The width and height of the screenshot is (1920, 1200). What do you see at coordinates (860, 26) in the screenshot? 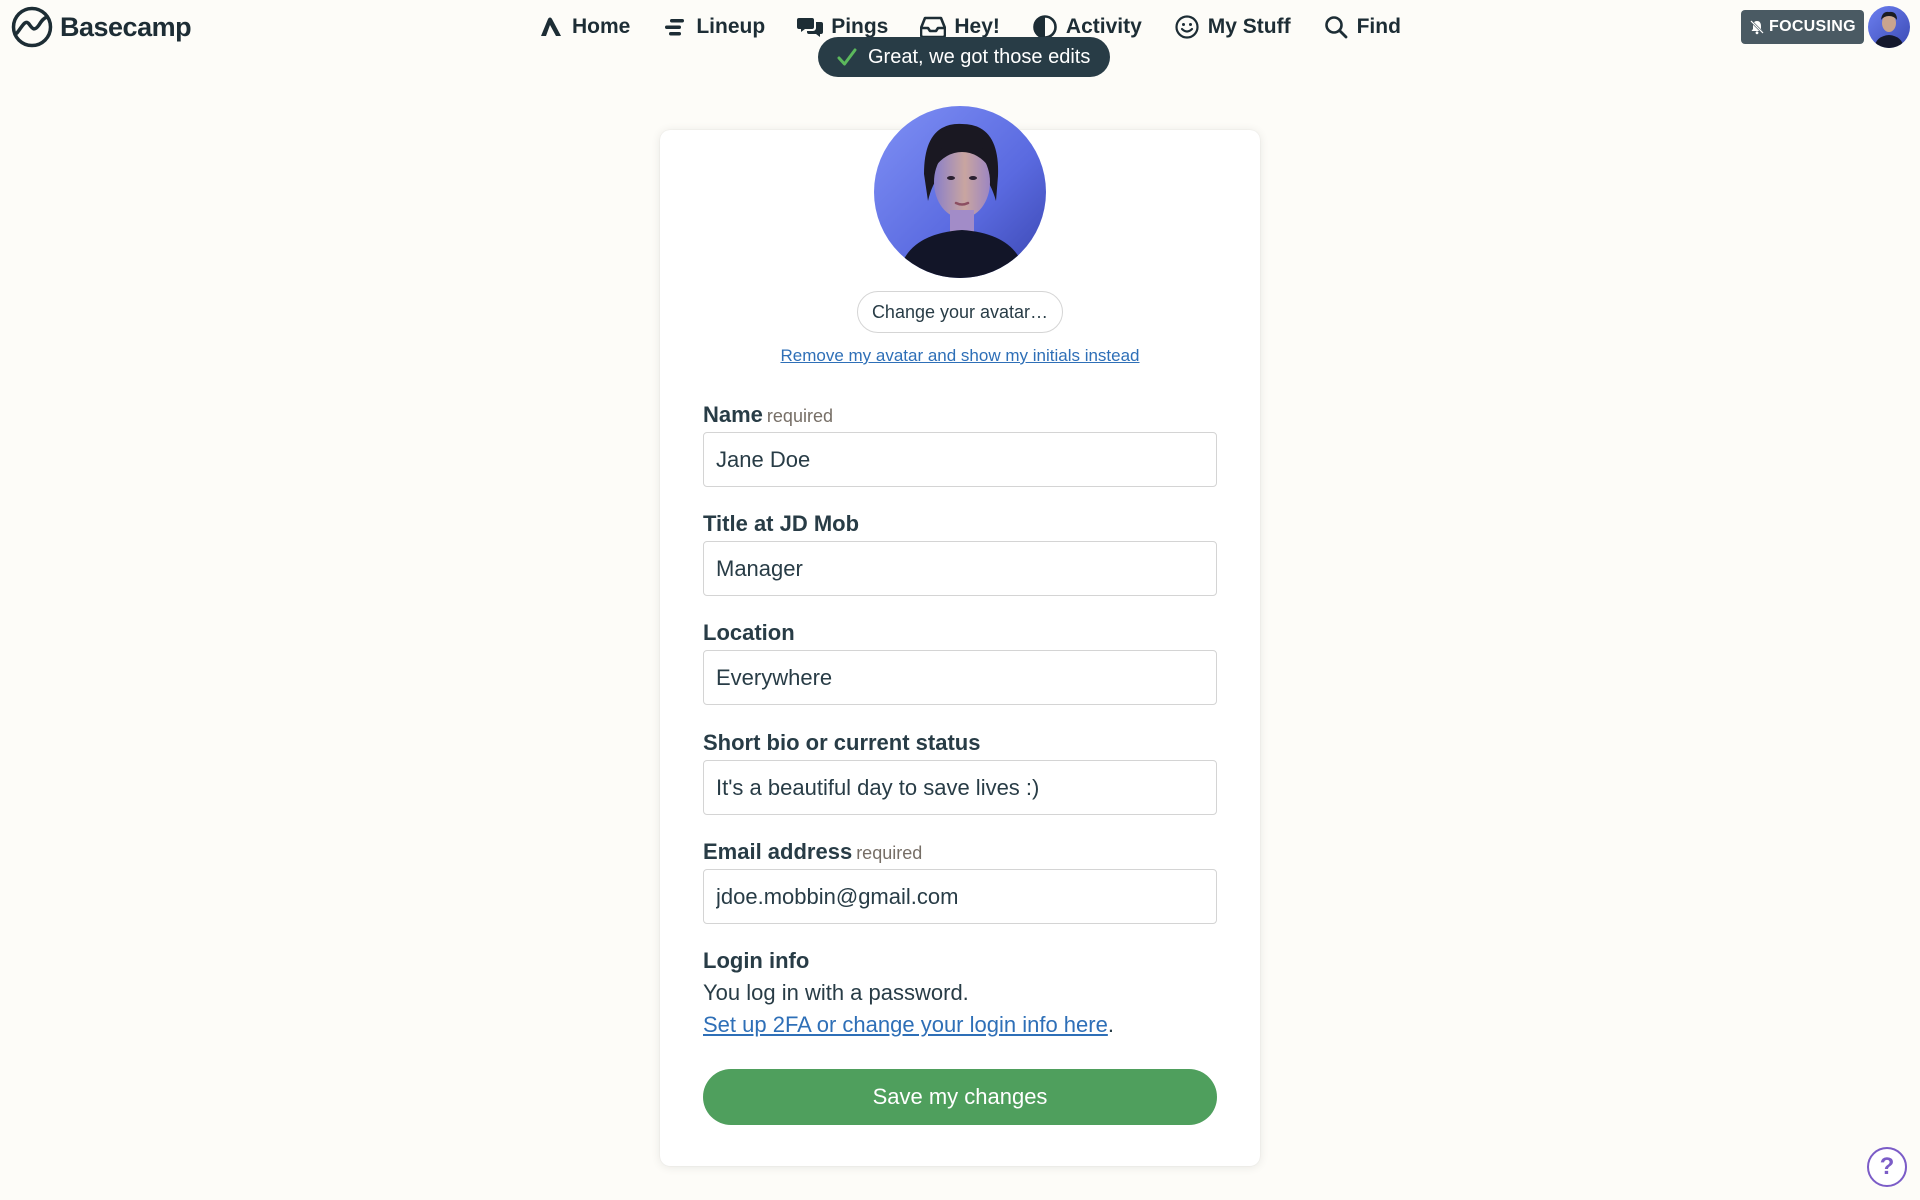
I see `nav-pings-label: Pings` at bounding box center [860, 26].